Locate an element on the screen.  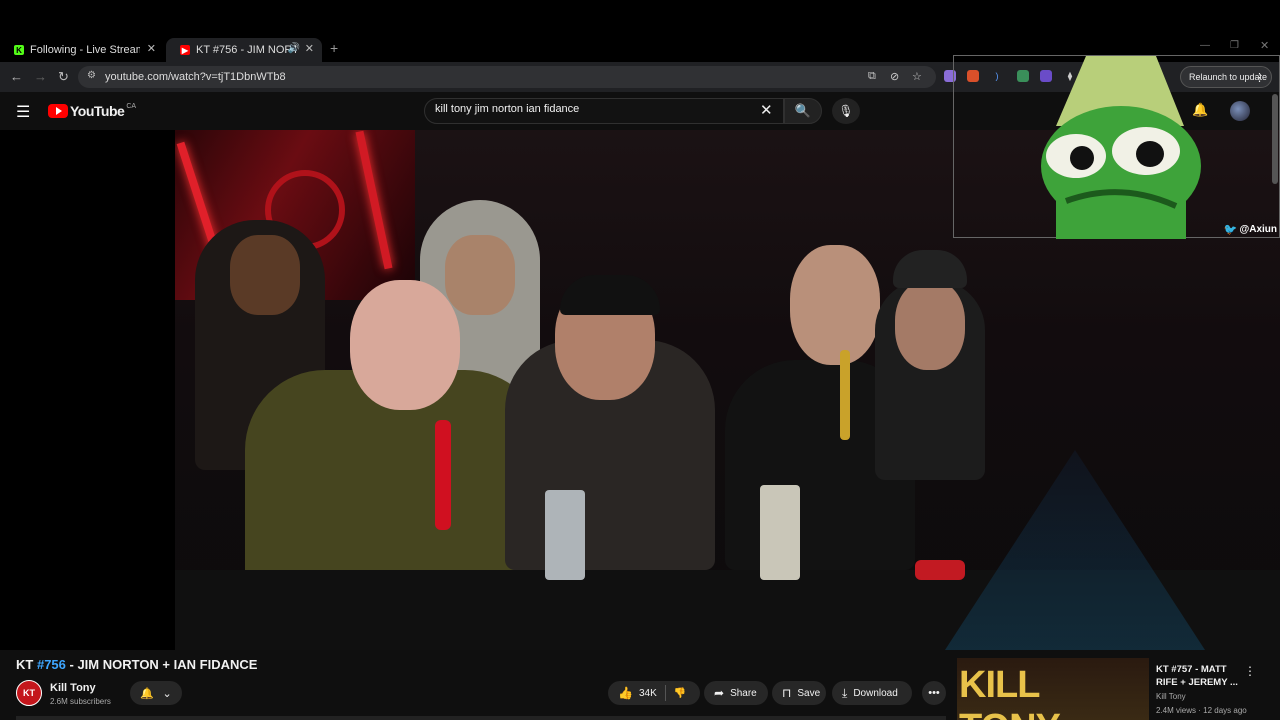
tab-title: KT #756 - JIM NORTON + I is located at coordinates (246, 50).